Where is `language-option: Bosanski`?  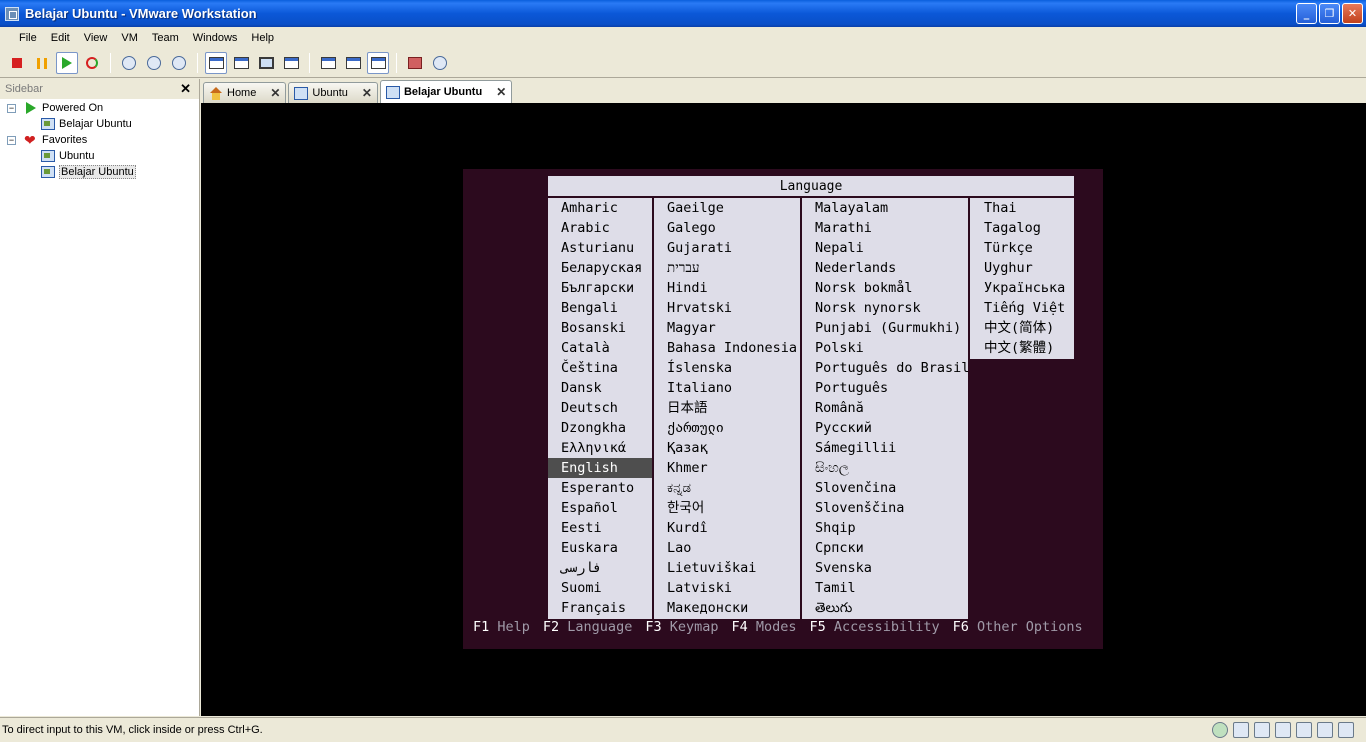 language-option: Bosanski is located at coordinates (600, 328).